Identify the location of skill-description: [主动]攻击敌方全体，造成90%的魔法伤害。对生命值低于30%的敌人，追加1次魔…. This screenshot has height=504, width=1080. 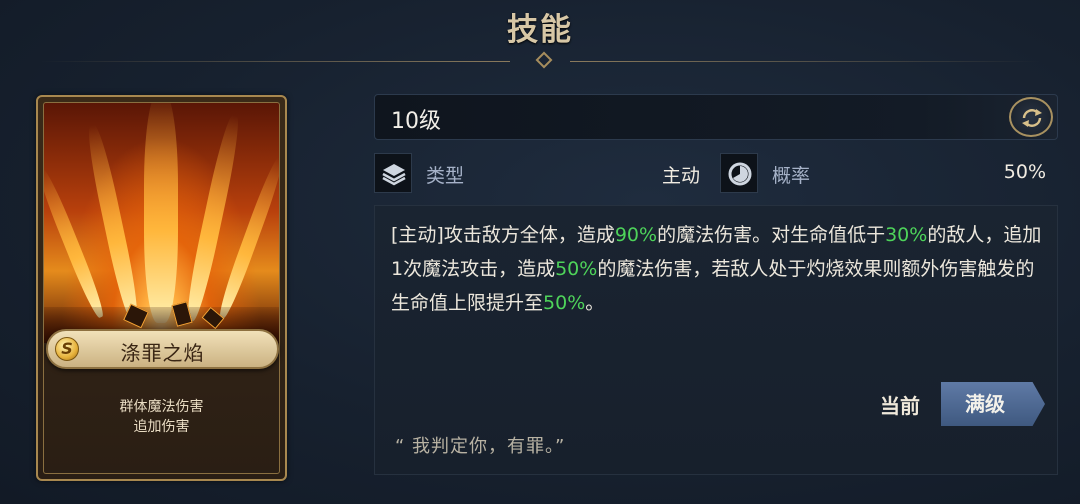
(721, 269).